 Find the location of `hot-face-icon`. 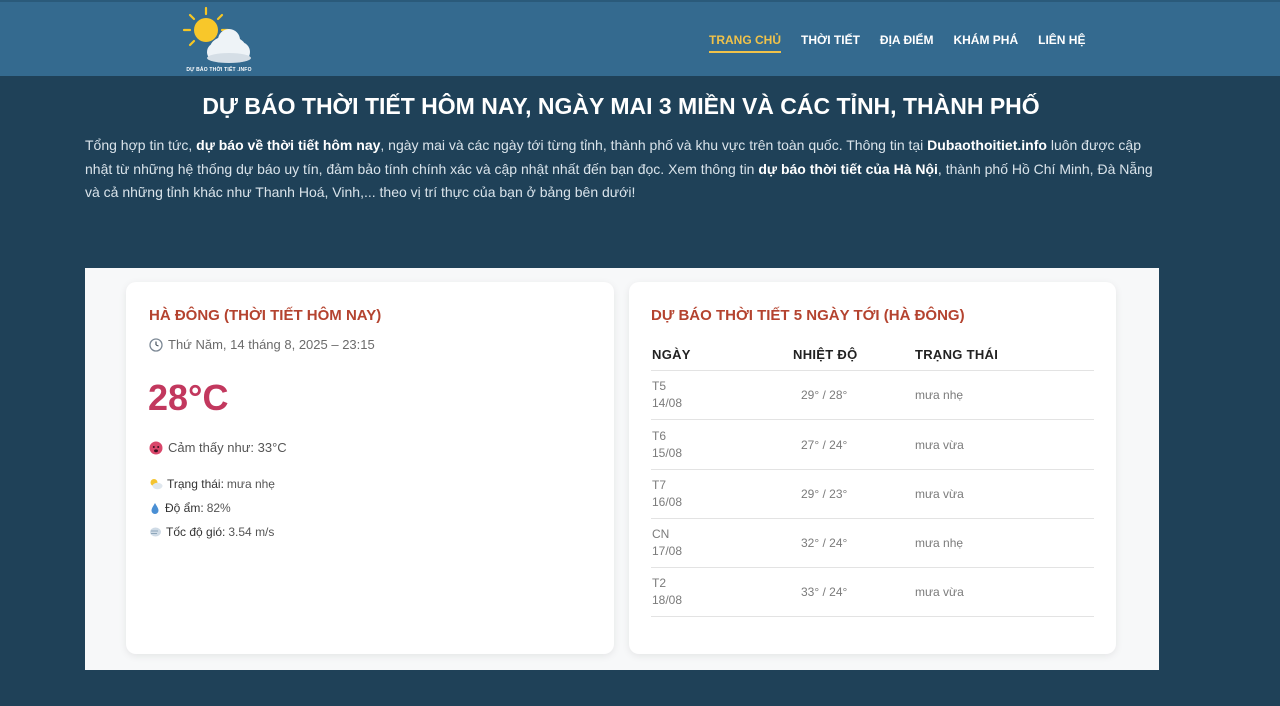

hot-face-icon is located at coordinates (156, 447).